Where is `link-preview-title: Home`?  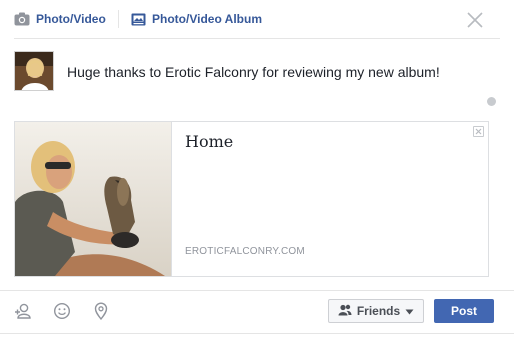 link-preview-title: Home is located at coordinates (209, 141).